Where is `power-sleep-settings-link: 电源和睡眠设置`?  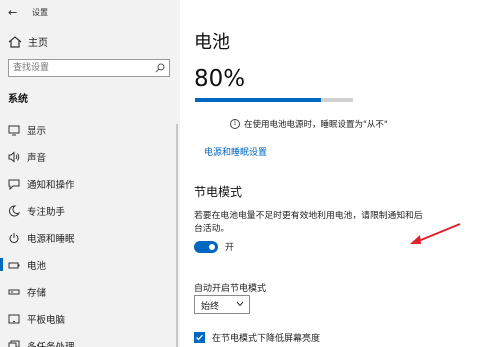 power-sleep-settings-link: 电源和睡眠设置 is located at coordinates (235, 151).